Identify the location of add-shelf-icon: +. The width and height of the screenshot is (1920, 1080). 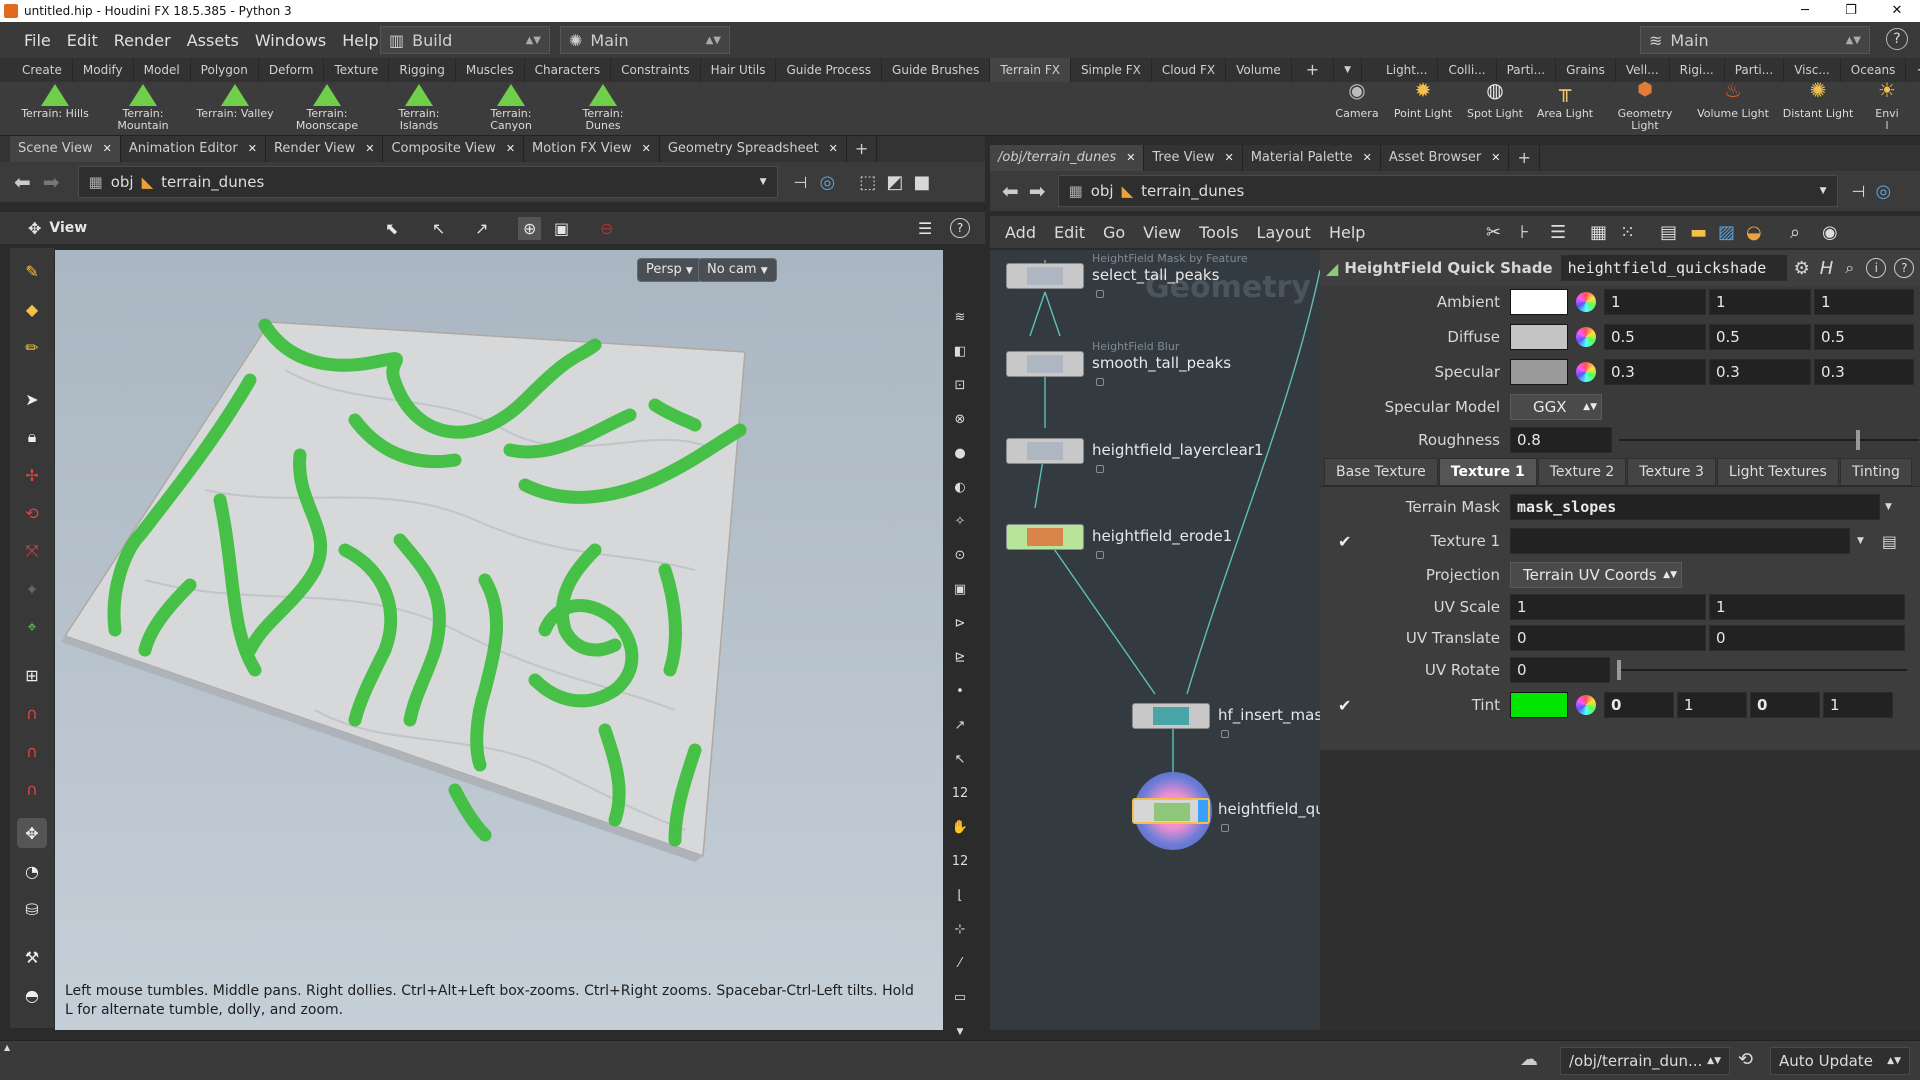
(1313, 70).